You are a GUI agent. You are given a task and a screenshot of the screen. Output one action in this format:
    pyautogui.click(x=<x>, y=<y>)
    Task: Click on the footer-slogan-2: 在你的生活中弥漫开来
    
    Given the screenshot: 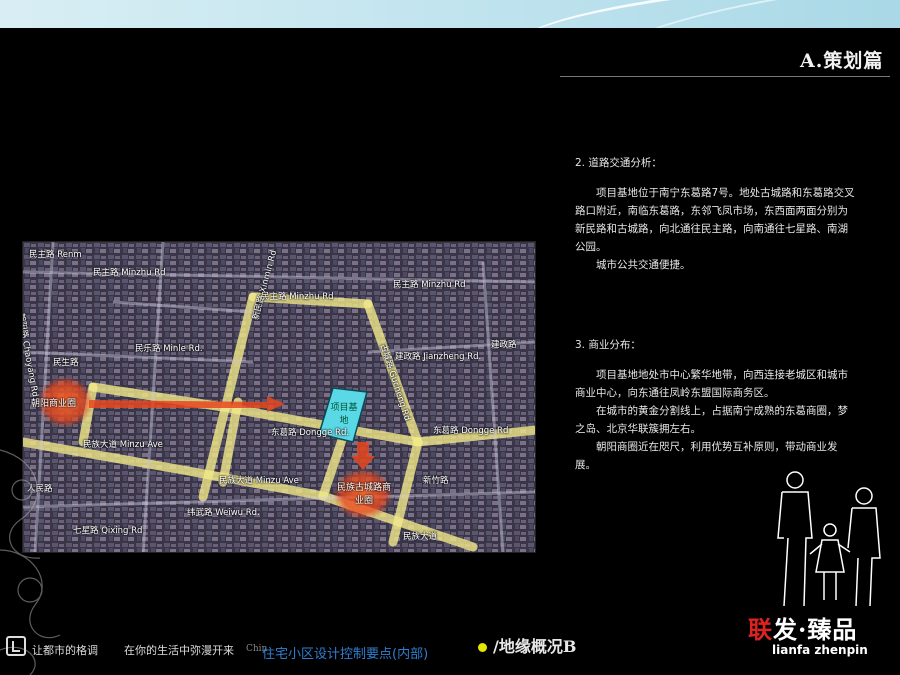 What is the action you would take?
    pyautogui.click(x=179, y=650)
    